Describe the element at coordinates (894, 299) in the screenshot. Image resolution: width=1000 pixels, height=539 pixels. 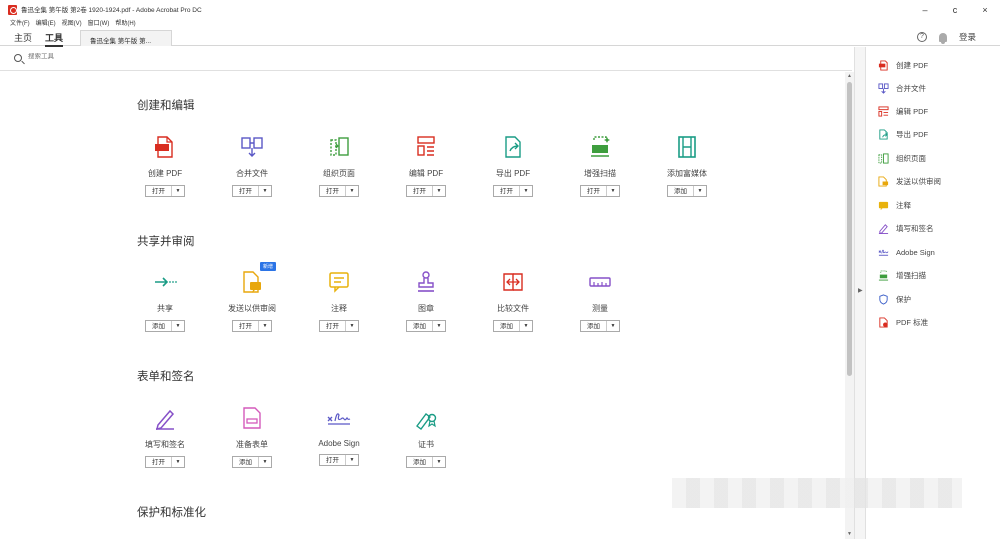
I see `panel-item-protect: 保护` at that location.